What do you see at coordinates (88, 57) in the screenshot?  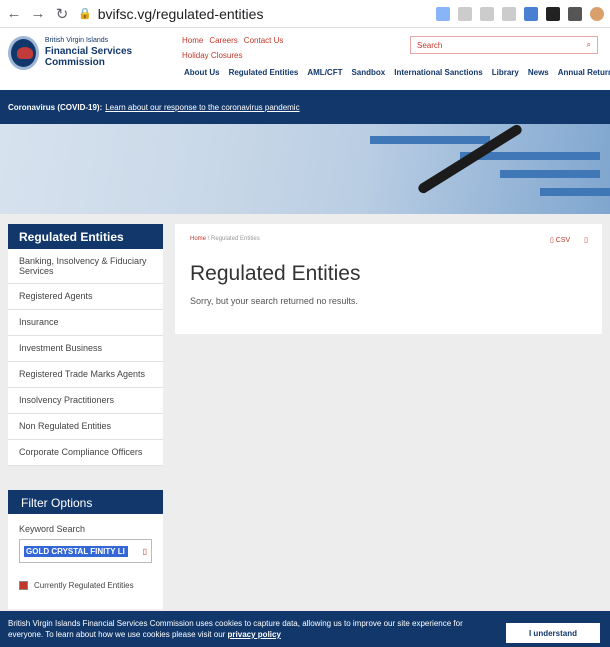 I see `logo-line2: Financial Services Commission` at bounding box center [88, 57].